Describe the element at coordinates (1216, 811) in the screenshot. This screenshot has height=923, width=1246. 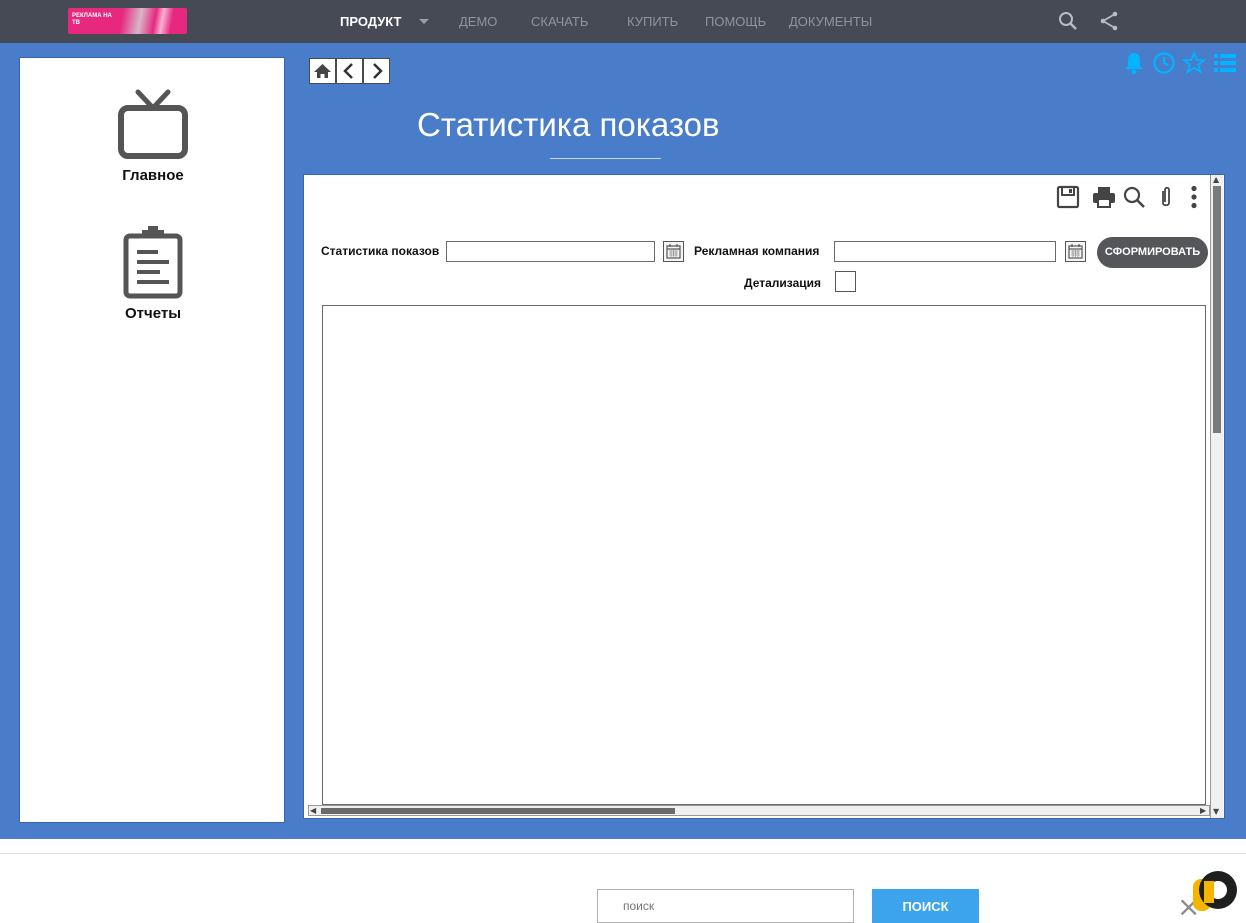
I see `scroll-down-icon: ▼` at that location.